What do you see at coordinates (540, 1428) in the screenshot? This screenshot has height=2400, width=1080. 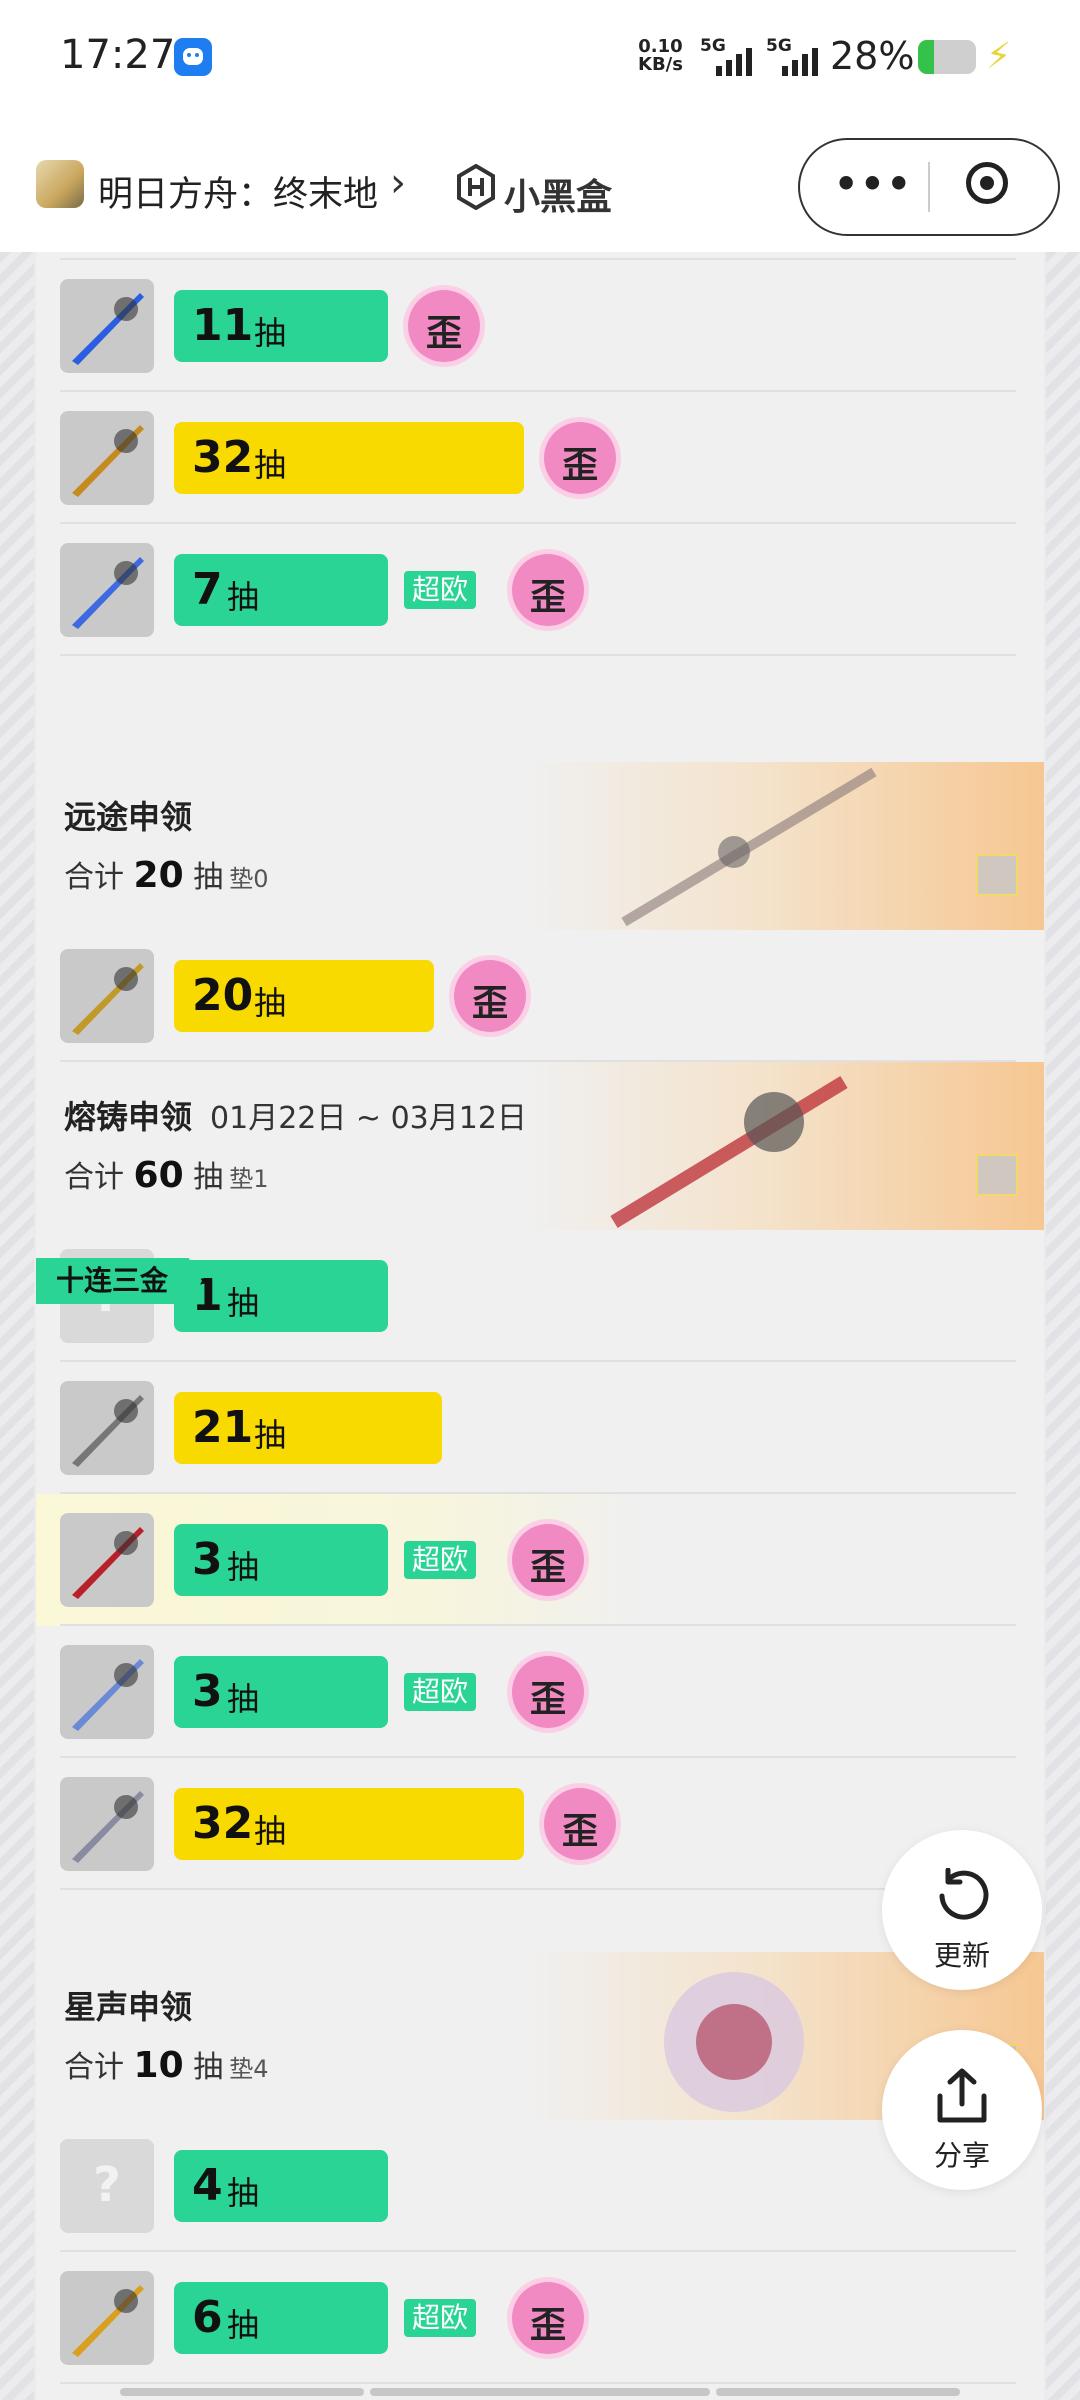 I see `pull-record-row: 21 抽` at bounding box center [540, 1428].